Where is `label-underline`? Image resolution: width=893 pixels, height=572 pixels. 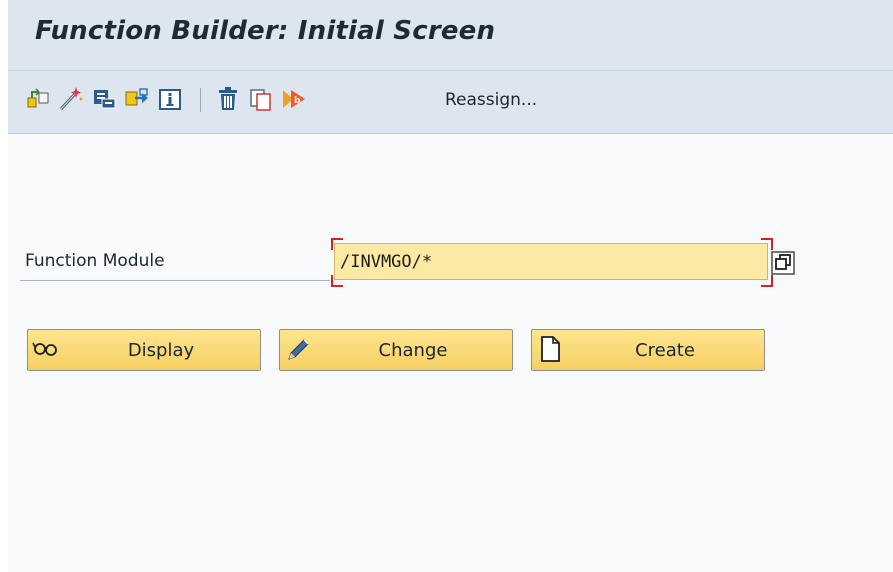 label-underline is located at coordinates (175, 280).